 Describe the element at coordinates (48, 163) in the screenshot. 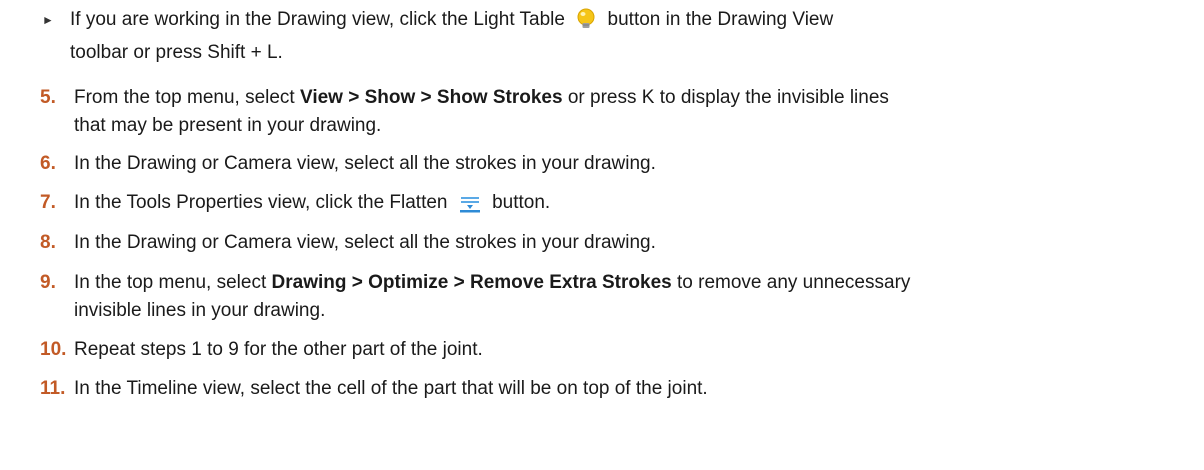

I see `step-number: 6.` at that location.